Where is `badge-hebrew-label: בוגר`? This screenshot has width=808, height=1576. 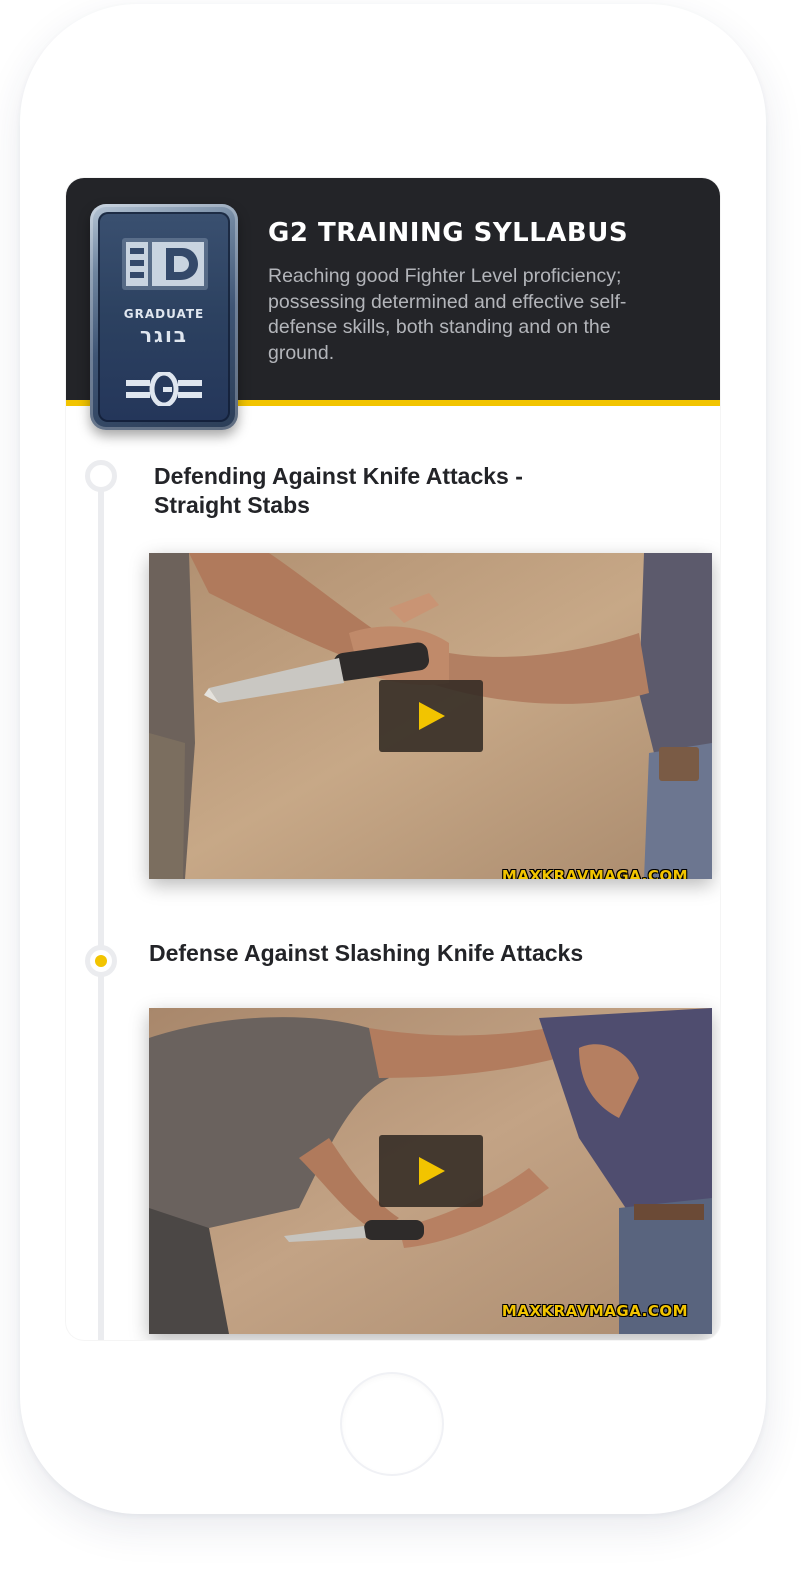
badge-hebrew-label: בוגר is located at coordinates (164, 335).